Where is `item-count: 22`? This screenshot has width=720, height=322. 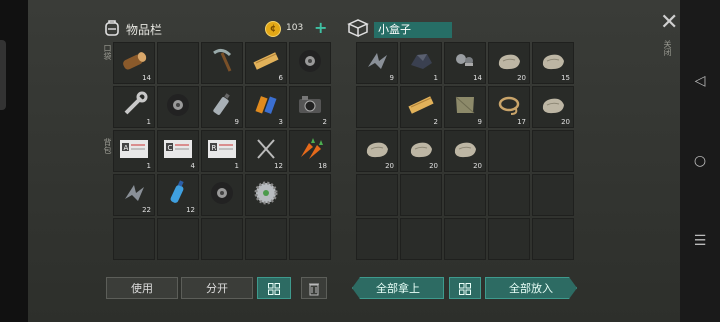 item-count: 22 is located at coordinates (146, 210).